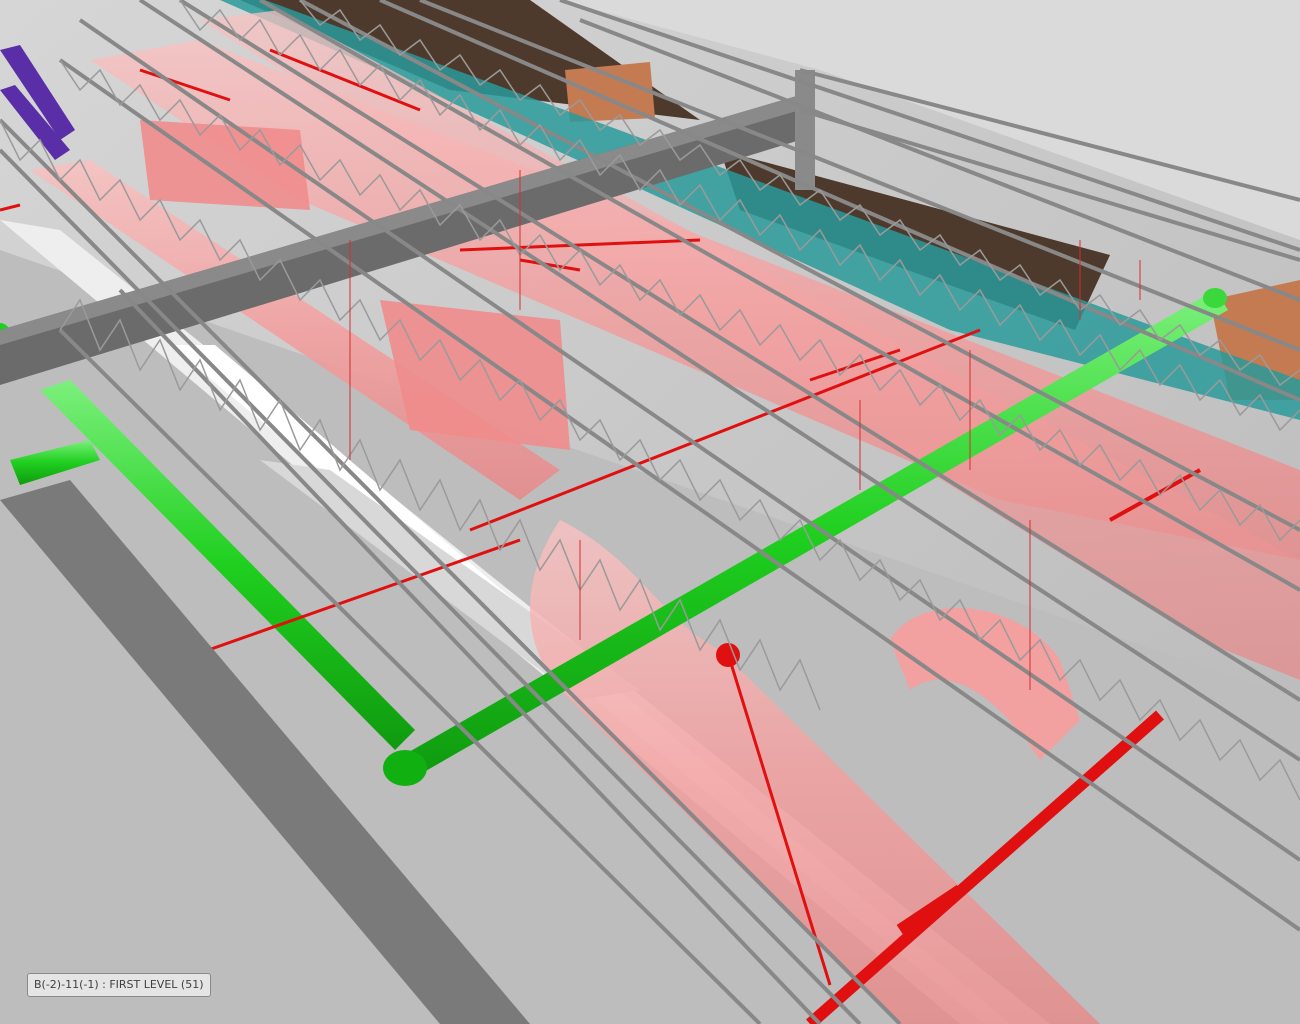 This screenshot has height=1024, width=1300. Describe the element at coordinates (728, 655) in the screenshot. I see `sprinkler-fitting` at that location.